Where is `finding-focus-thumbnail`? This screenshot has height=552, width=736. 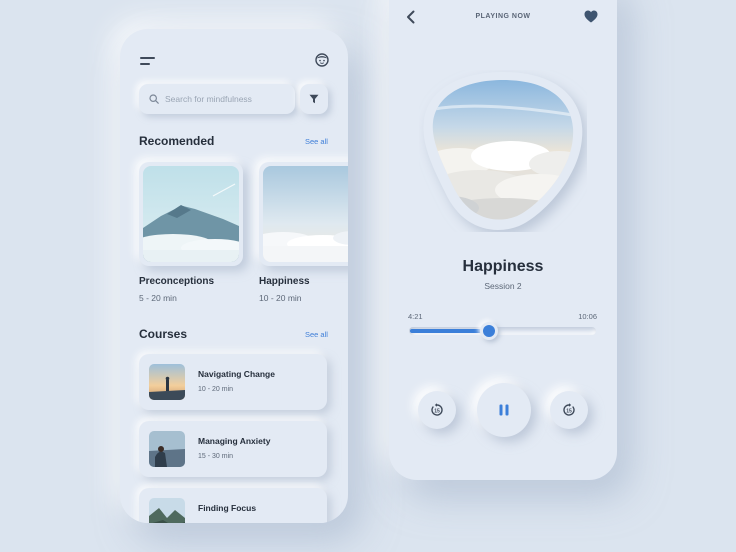 finding-focus-thumbnail is located at coordinates (167, 510).